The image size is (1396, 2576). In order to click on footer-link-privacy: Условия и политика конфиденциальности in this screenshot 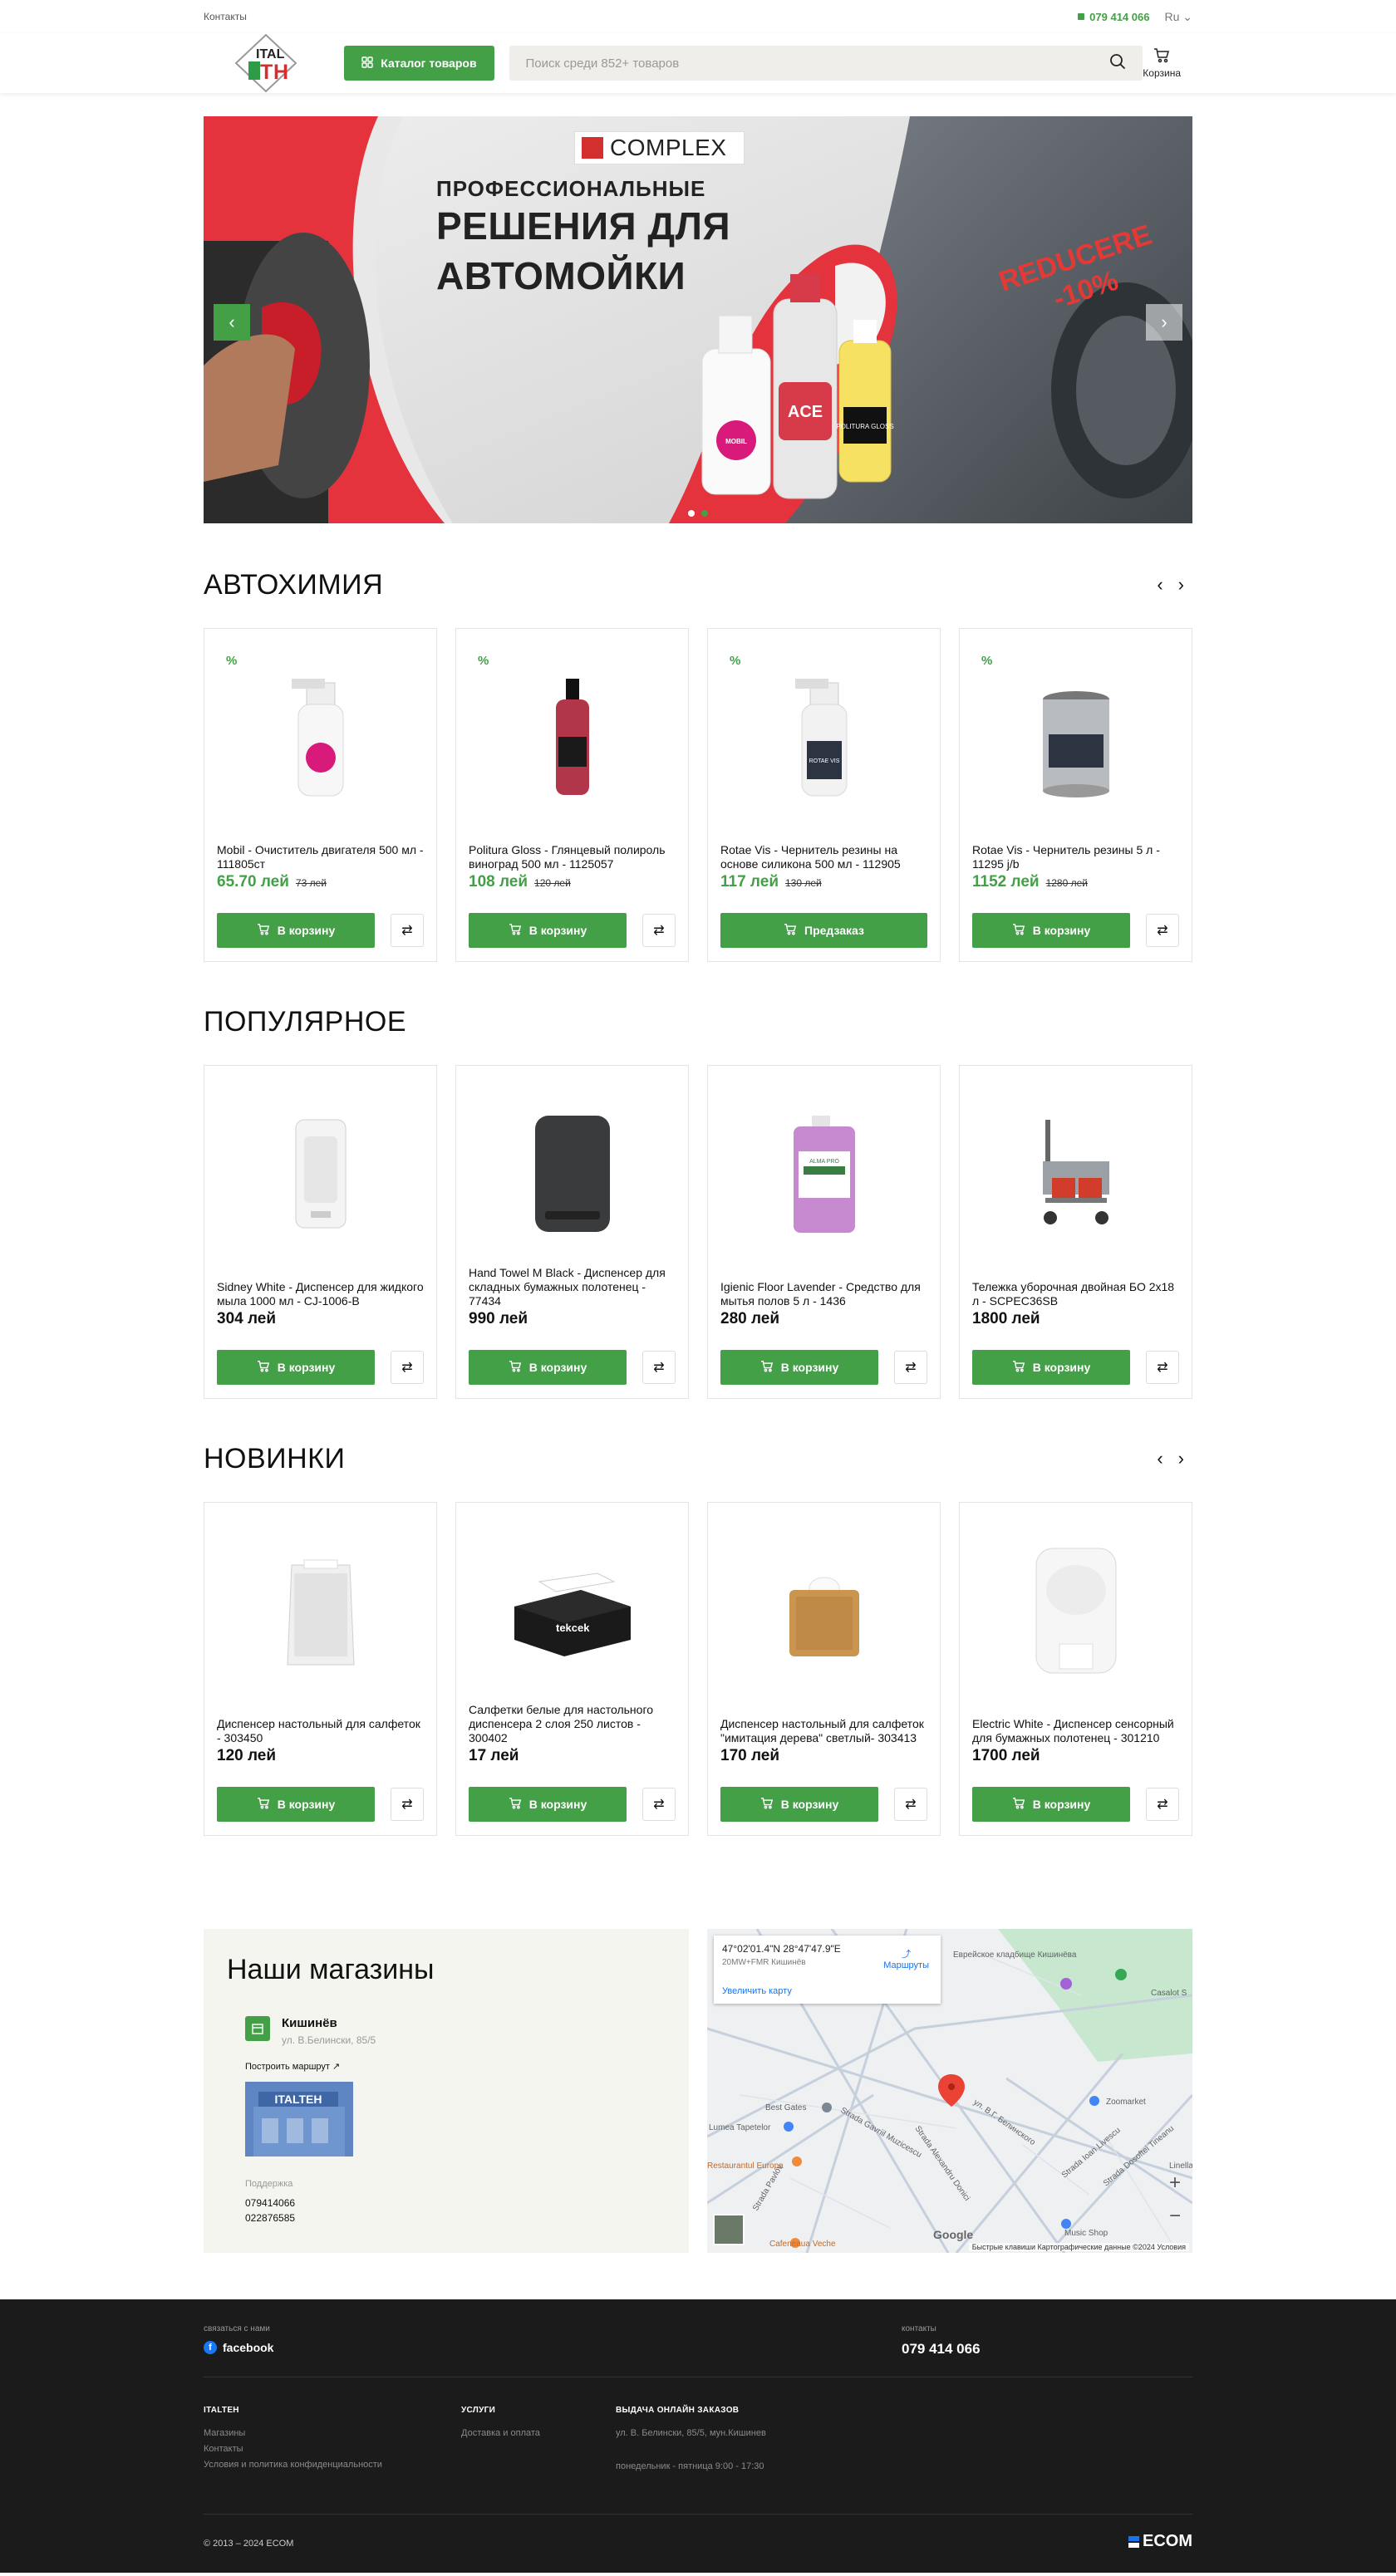, I will do `click(293, 2465)`.